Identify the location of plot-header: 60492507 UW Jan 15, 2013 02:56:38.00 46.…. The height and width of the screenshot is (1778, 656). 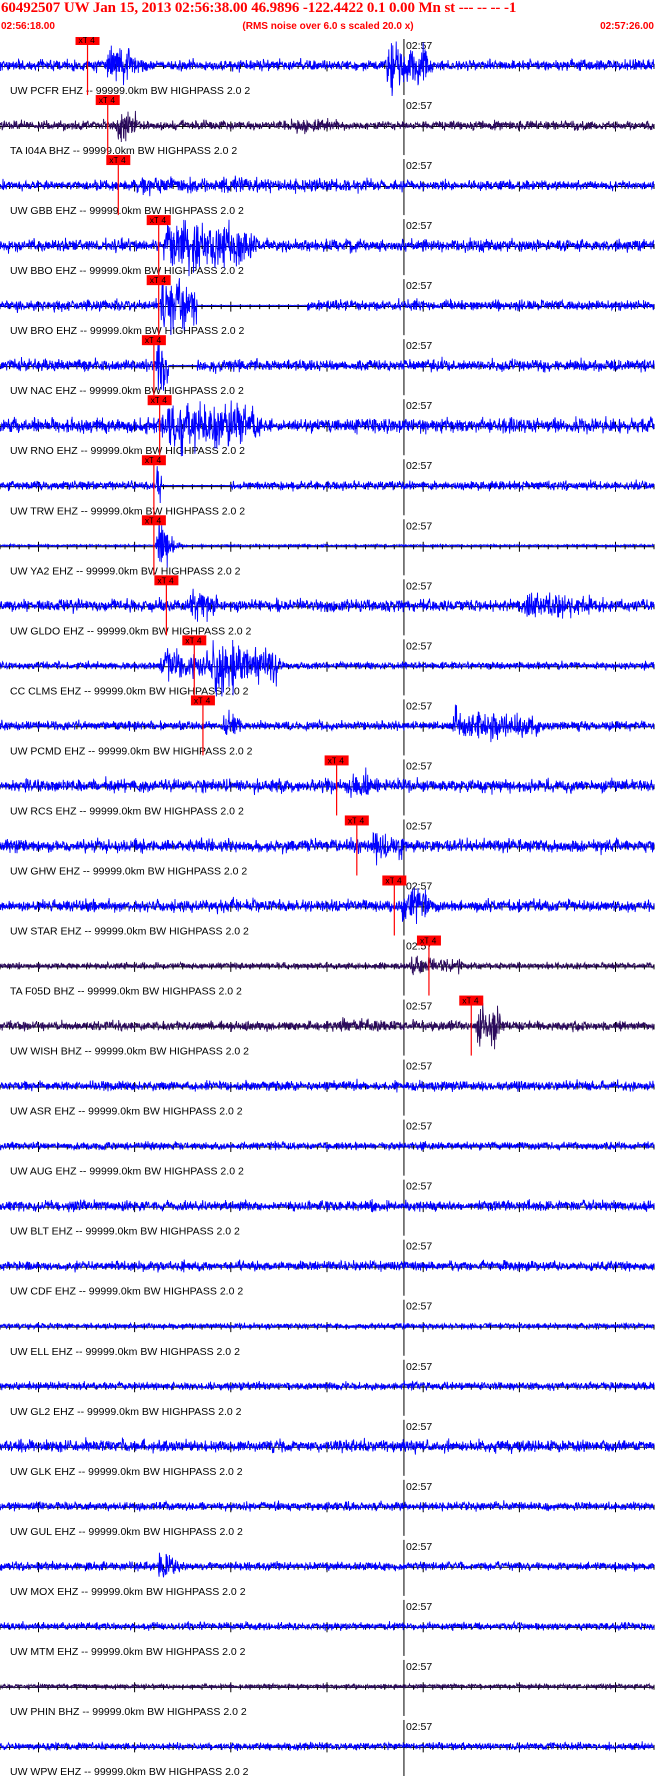
(328, 19).